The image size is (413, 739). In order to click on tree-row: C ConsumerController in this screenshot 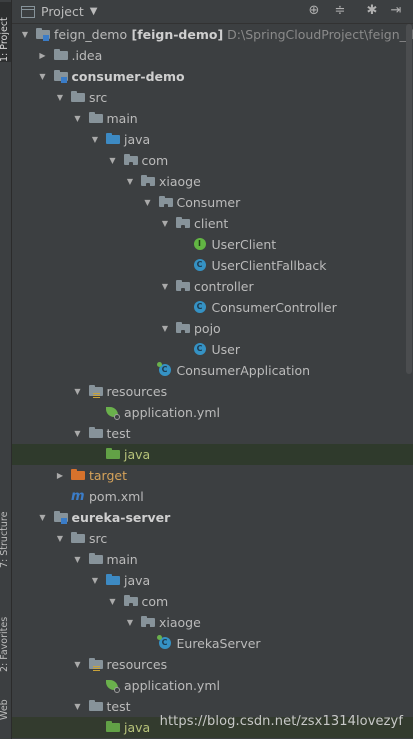, I will do `click(212, 307)`.